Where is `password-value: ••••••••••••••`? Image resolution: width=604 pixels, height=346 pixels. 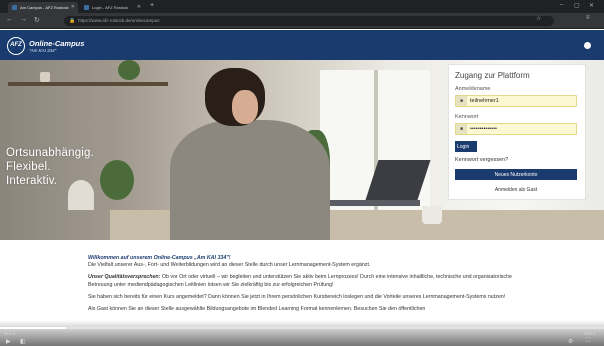
password-value: •••••••••••••• is located at coordinates (483, 129).